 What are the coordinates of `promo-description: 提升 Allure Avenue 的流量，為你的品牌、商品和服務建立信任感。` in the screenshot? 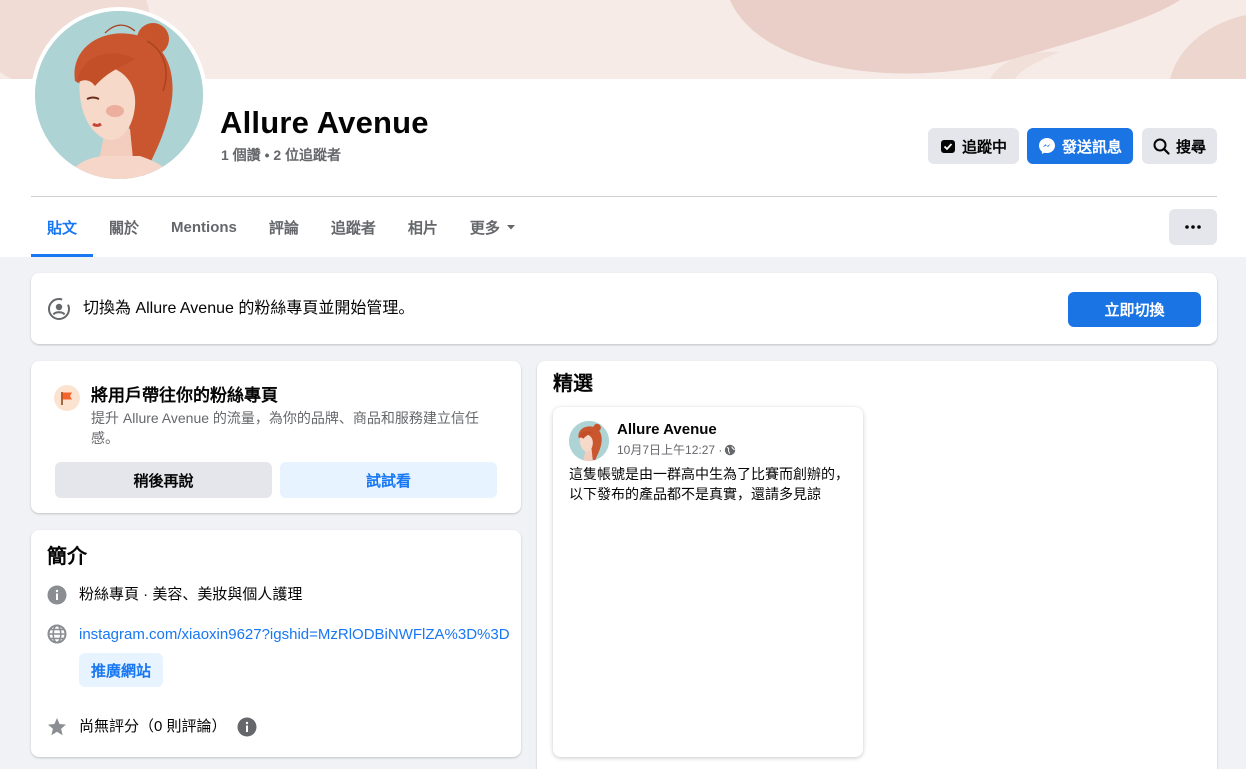 It's located at (285, 428).